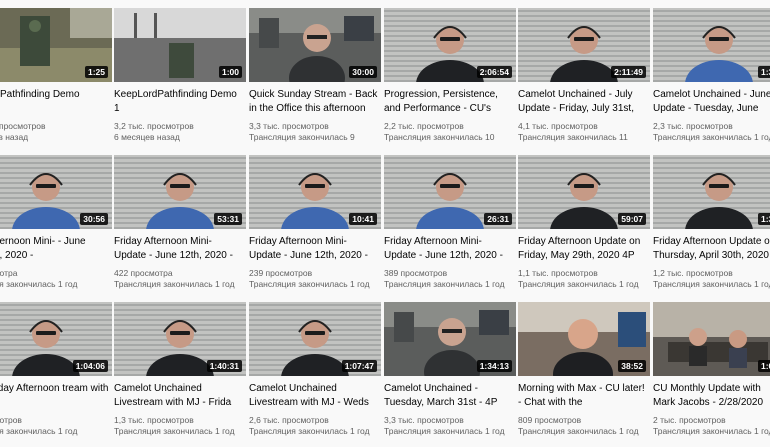  Describe the element at coordinates (584, 339) in the screenshot. I see `video-thumbnail: 38:52` at that location.